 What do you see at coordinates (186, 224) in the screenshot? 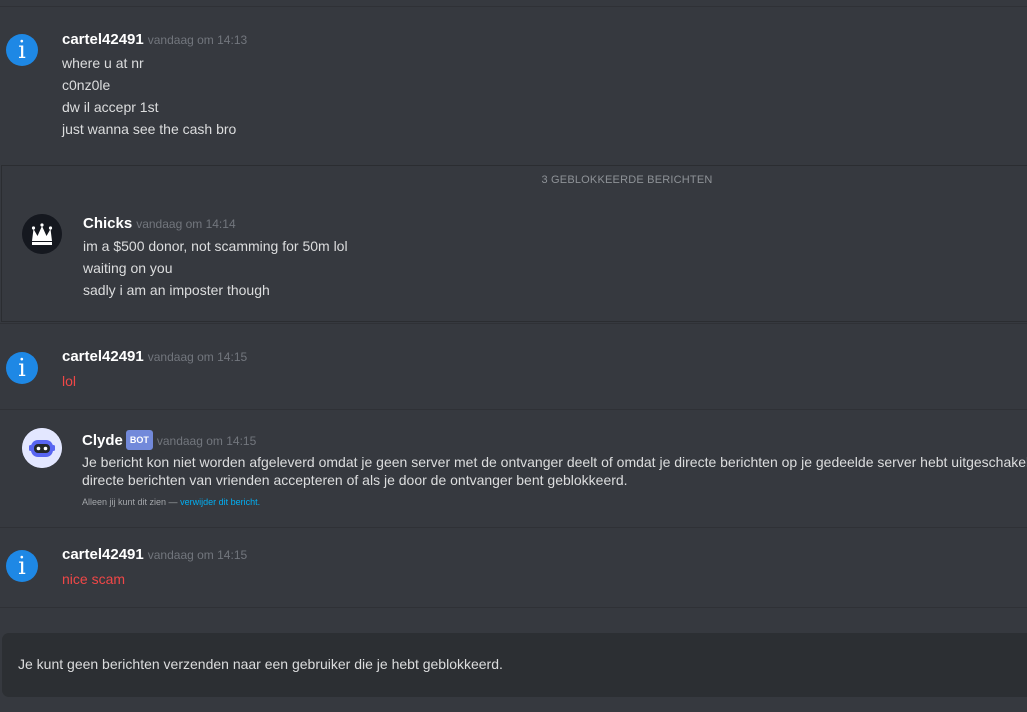
I see `timestamp: vandaag om 14:14` at bounding box center [186, 224].